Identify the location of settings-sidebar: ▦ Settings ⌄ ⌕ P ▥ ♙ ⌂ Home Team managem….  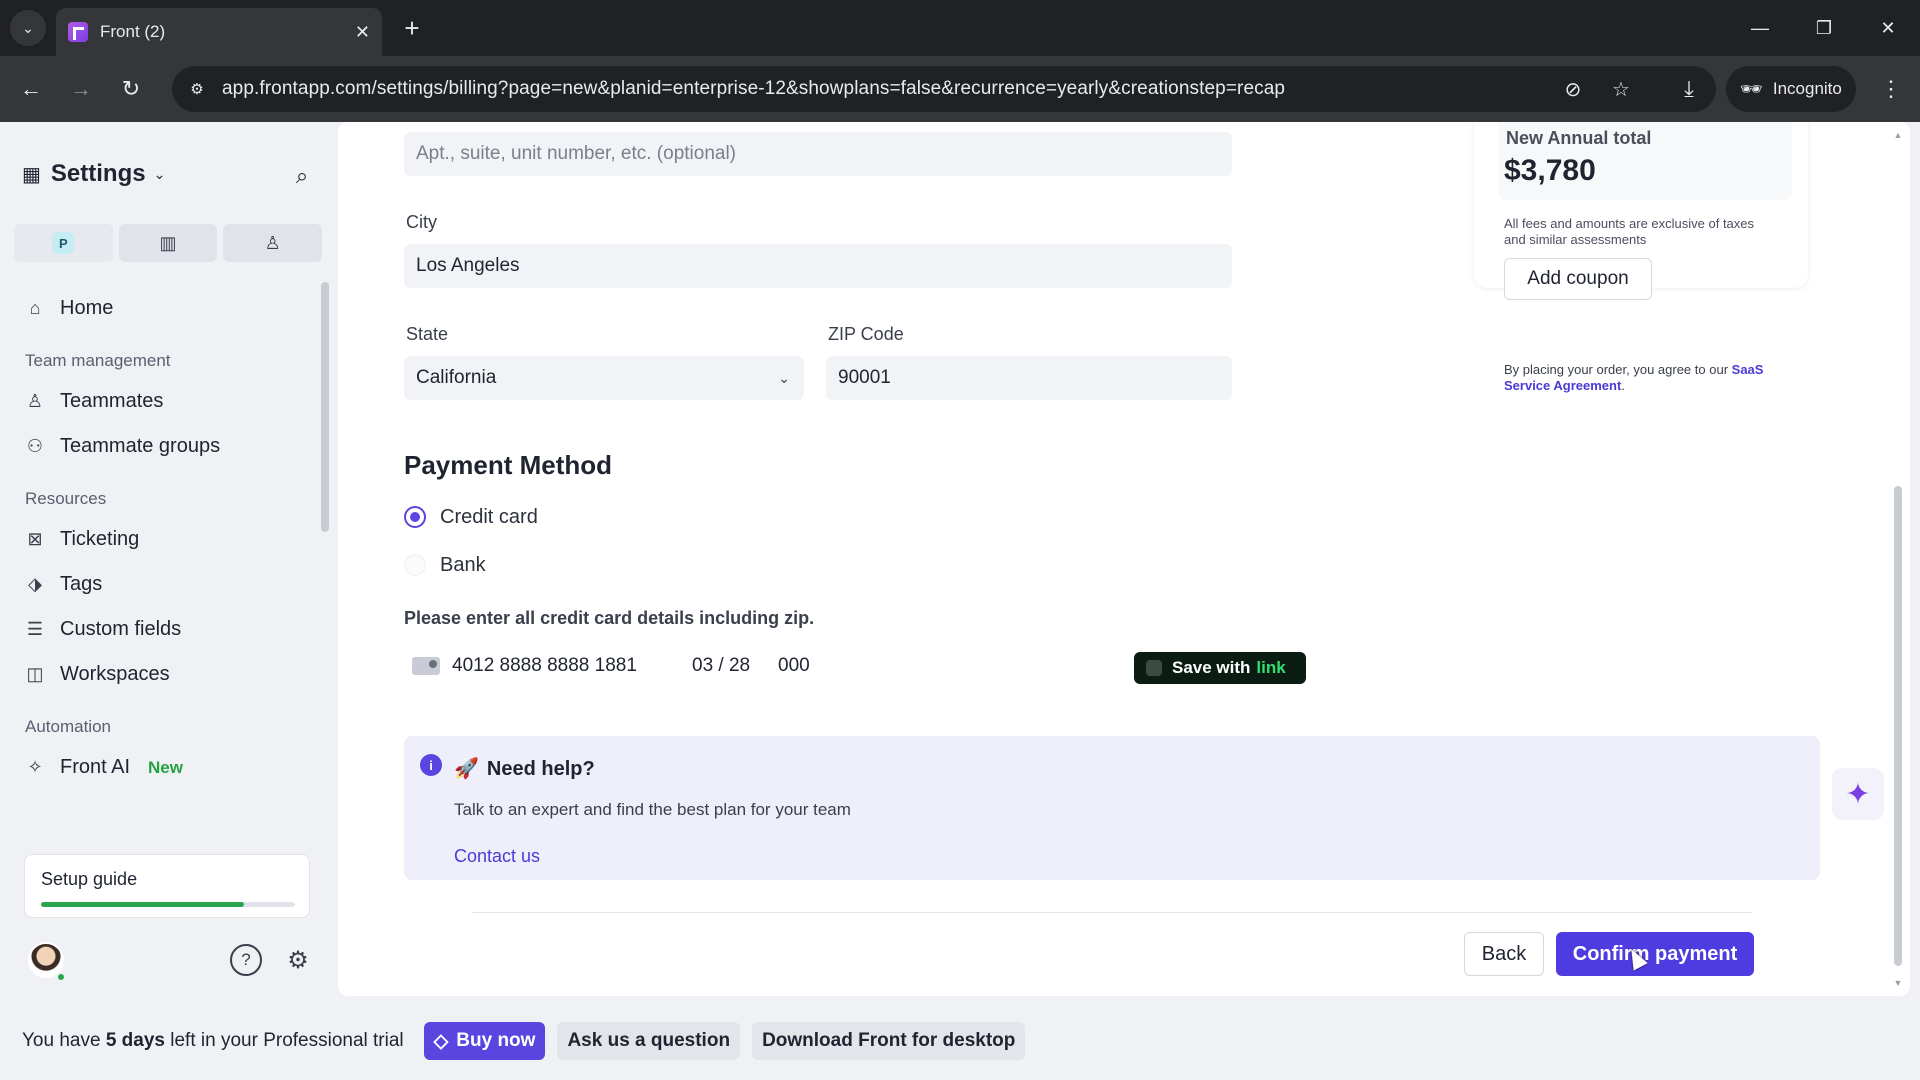
(168, 562).